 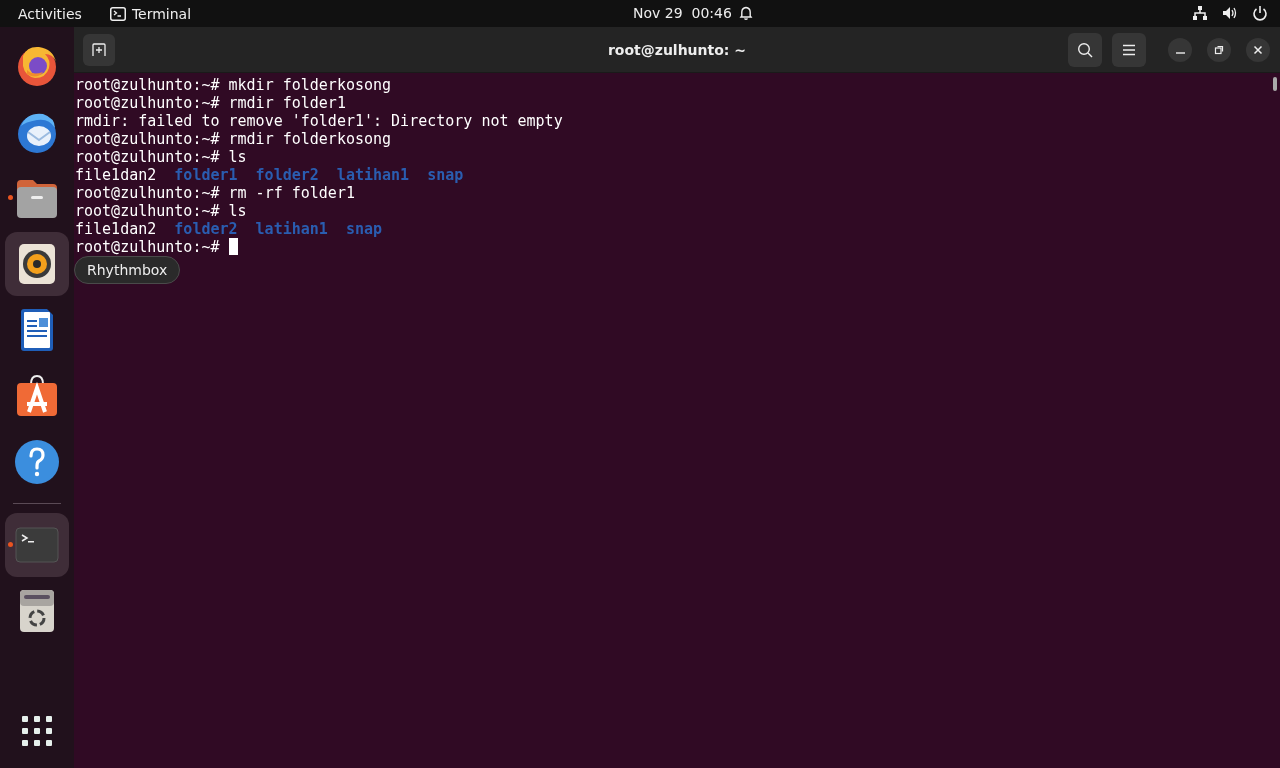 I want to click on minimize-button, so click(x=1180, y=49).